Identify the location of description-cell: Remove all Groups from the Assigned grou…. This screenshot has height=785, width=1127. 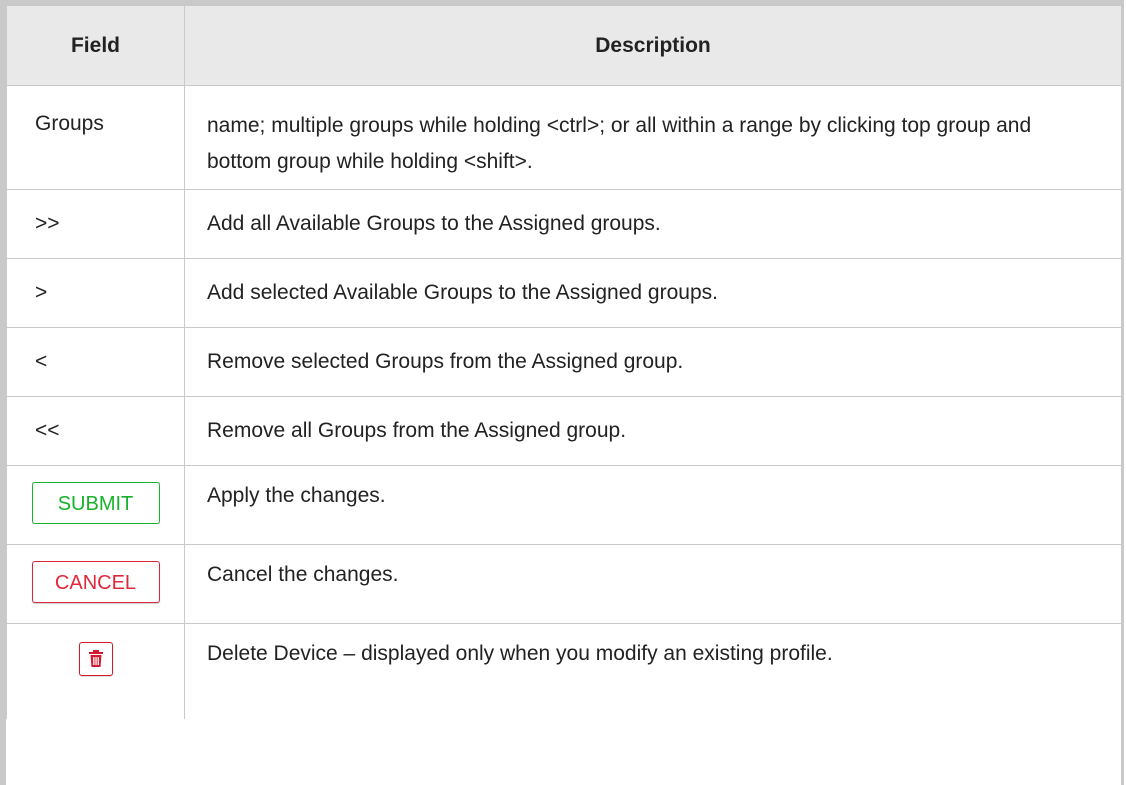
(653, 431).